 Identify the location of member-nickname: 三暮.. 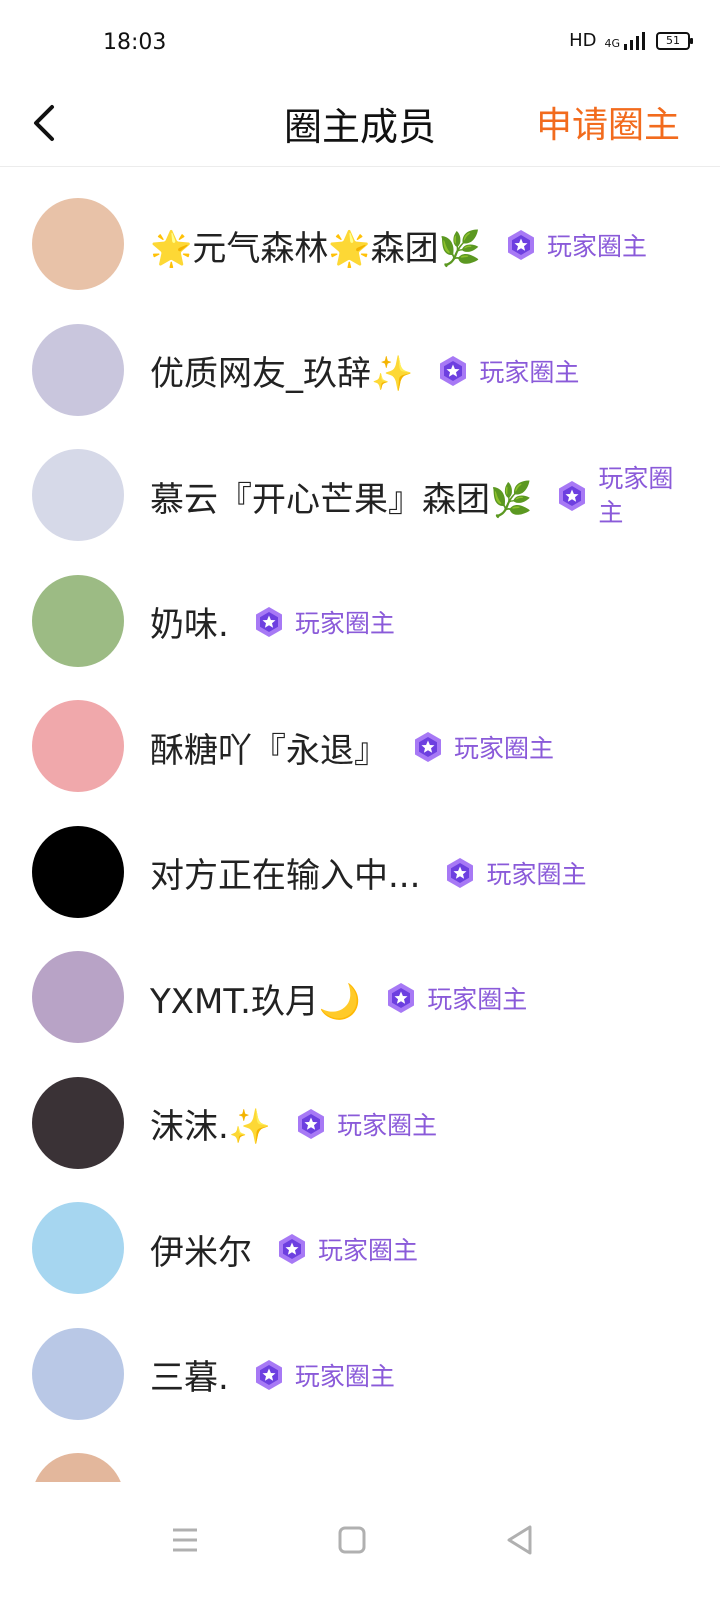
(189, 1378).